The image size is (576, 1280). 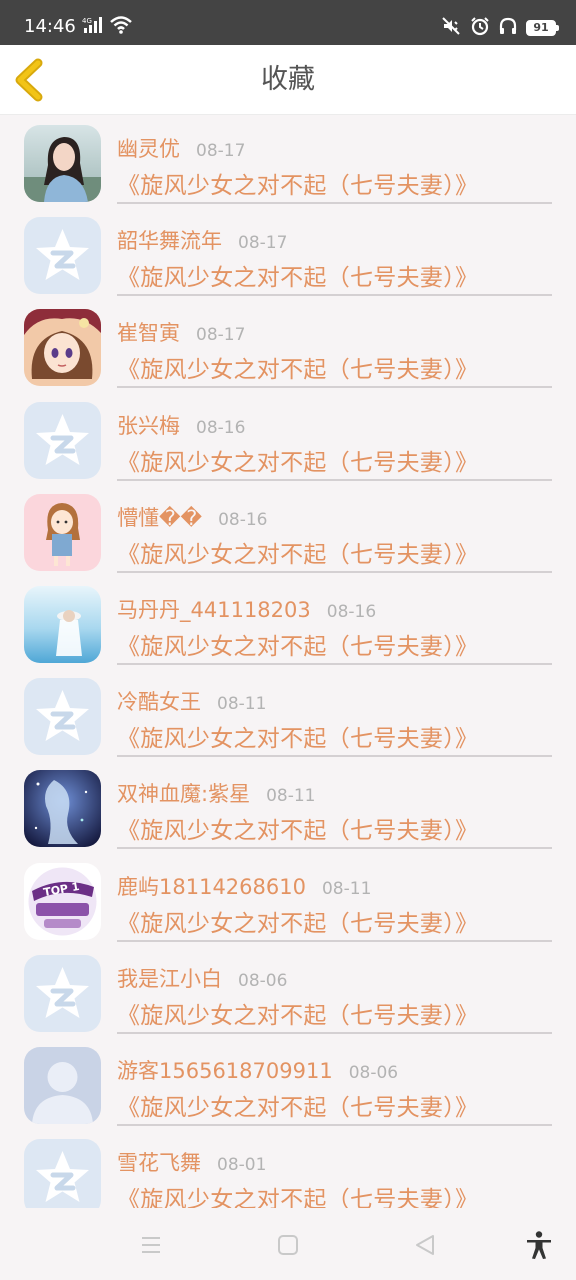 I want to click on alarm-icon, so click(x=480, y=28).